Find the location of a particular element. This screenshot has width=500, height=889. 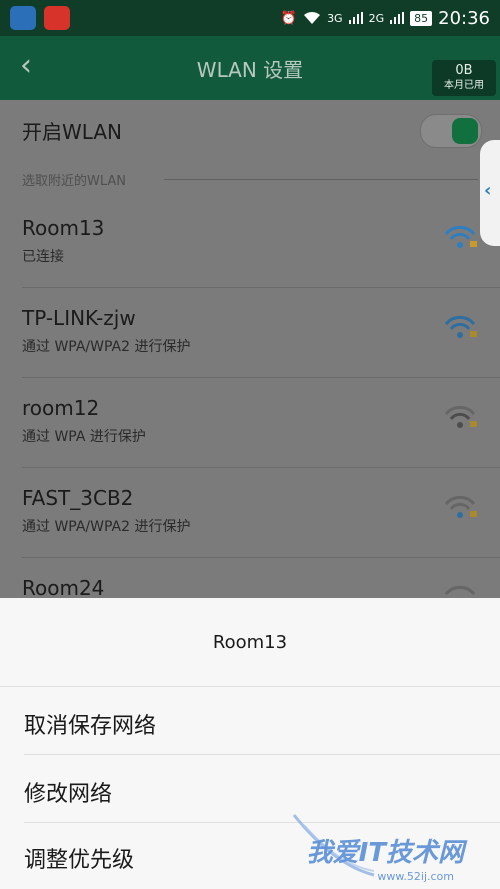

network-name: Room24 is located at coordinates (63, 588).